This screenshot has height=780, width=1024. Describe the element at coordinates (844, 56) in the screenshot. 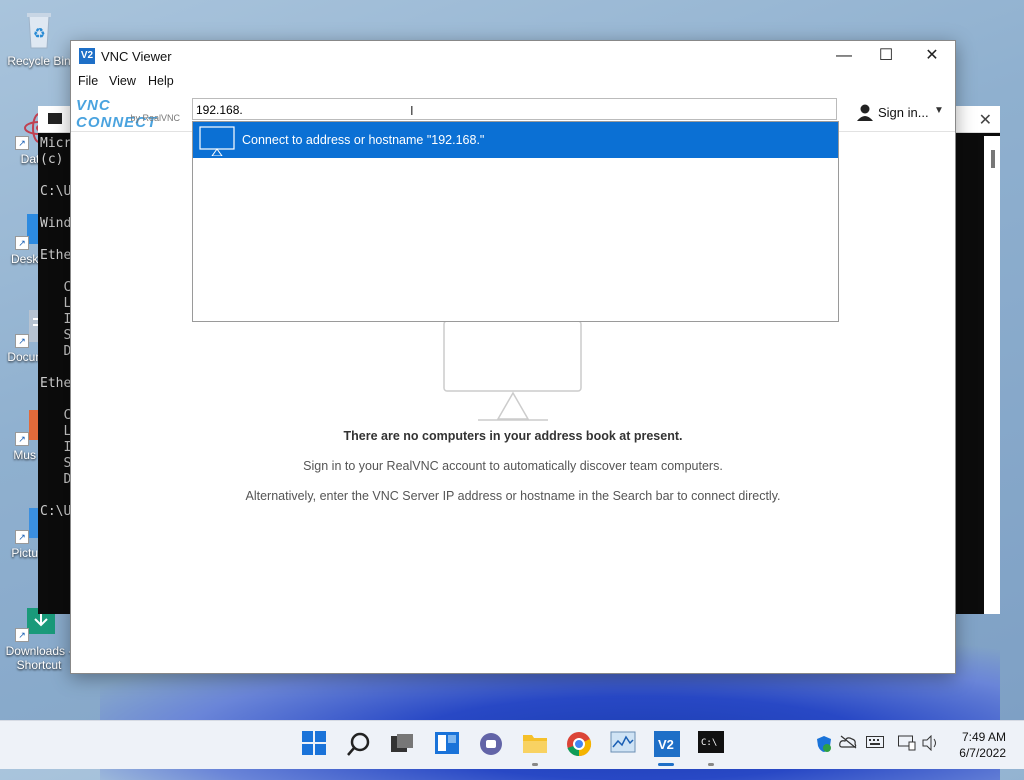

I see `minimize-button: —` at that location.